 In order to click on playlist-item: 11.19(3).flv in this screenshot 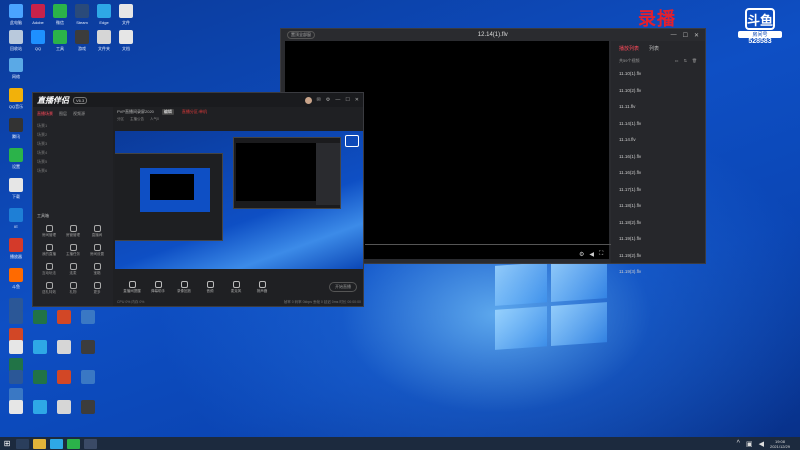, I will do `click(658, 272)`.